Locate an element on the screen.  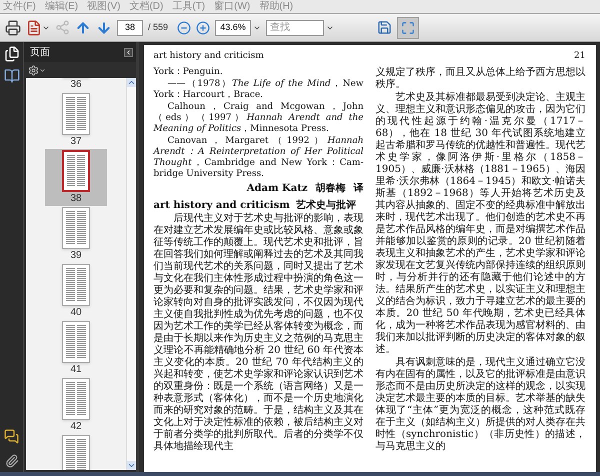
page-number-label: 41 is located at coordinates (76, 370).